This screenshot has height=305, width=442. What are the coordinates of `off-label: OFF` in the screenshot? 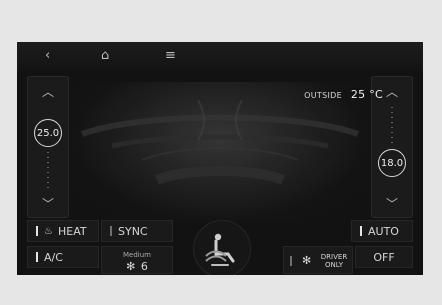 It's located at (384, 257).